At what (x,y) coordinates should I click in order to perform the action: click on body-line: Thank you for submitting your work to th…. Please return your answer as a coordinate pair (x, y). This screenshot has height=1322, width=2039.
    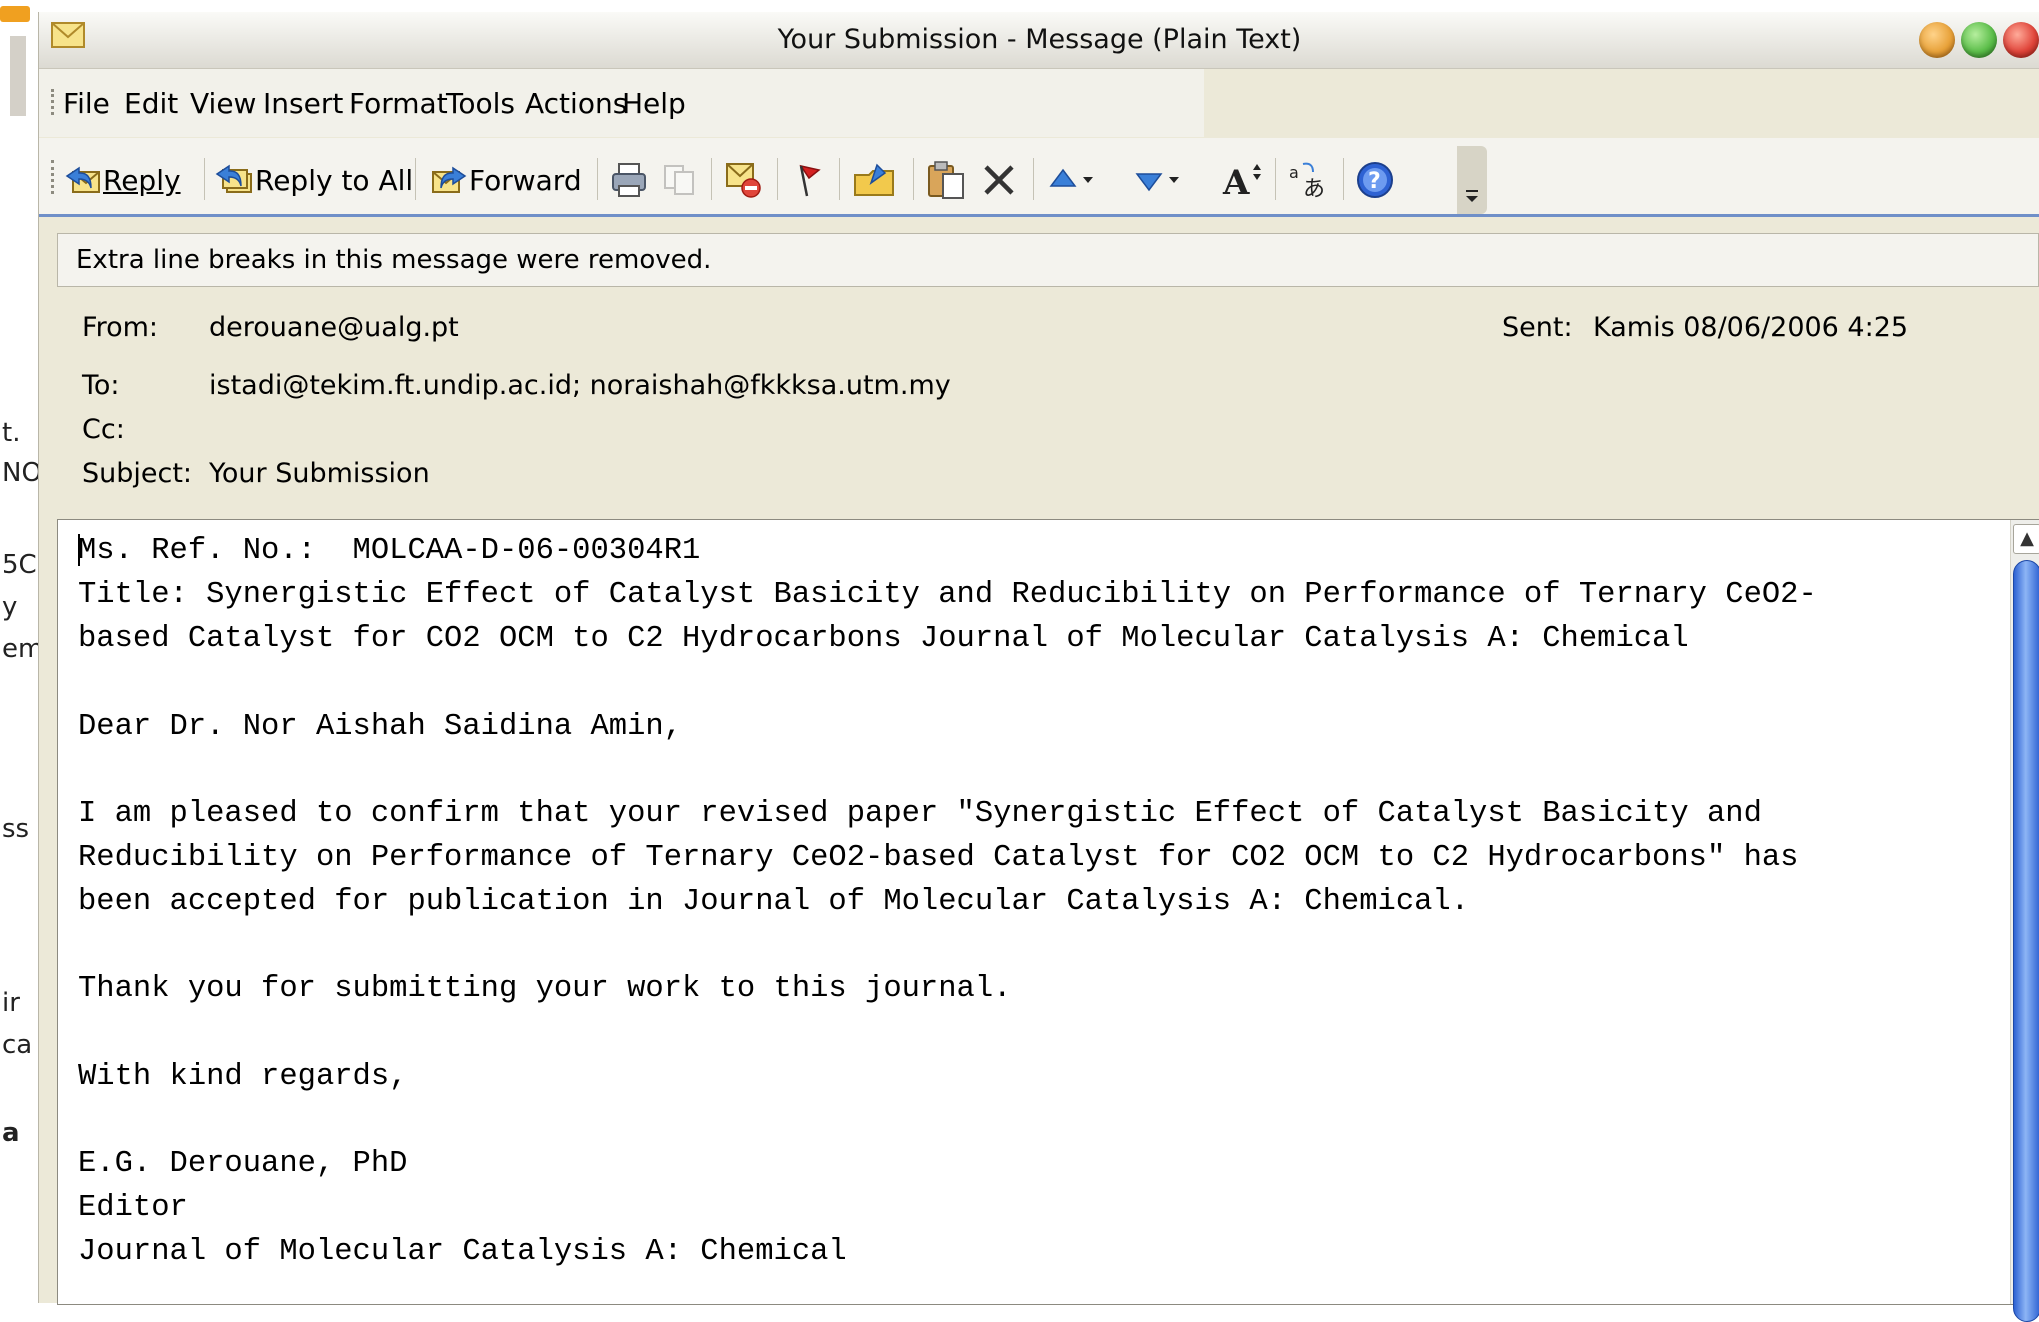
    Looking at the image, I should click on (545, 989).